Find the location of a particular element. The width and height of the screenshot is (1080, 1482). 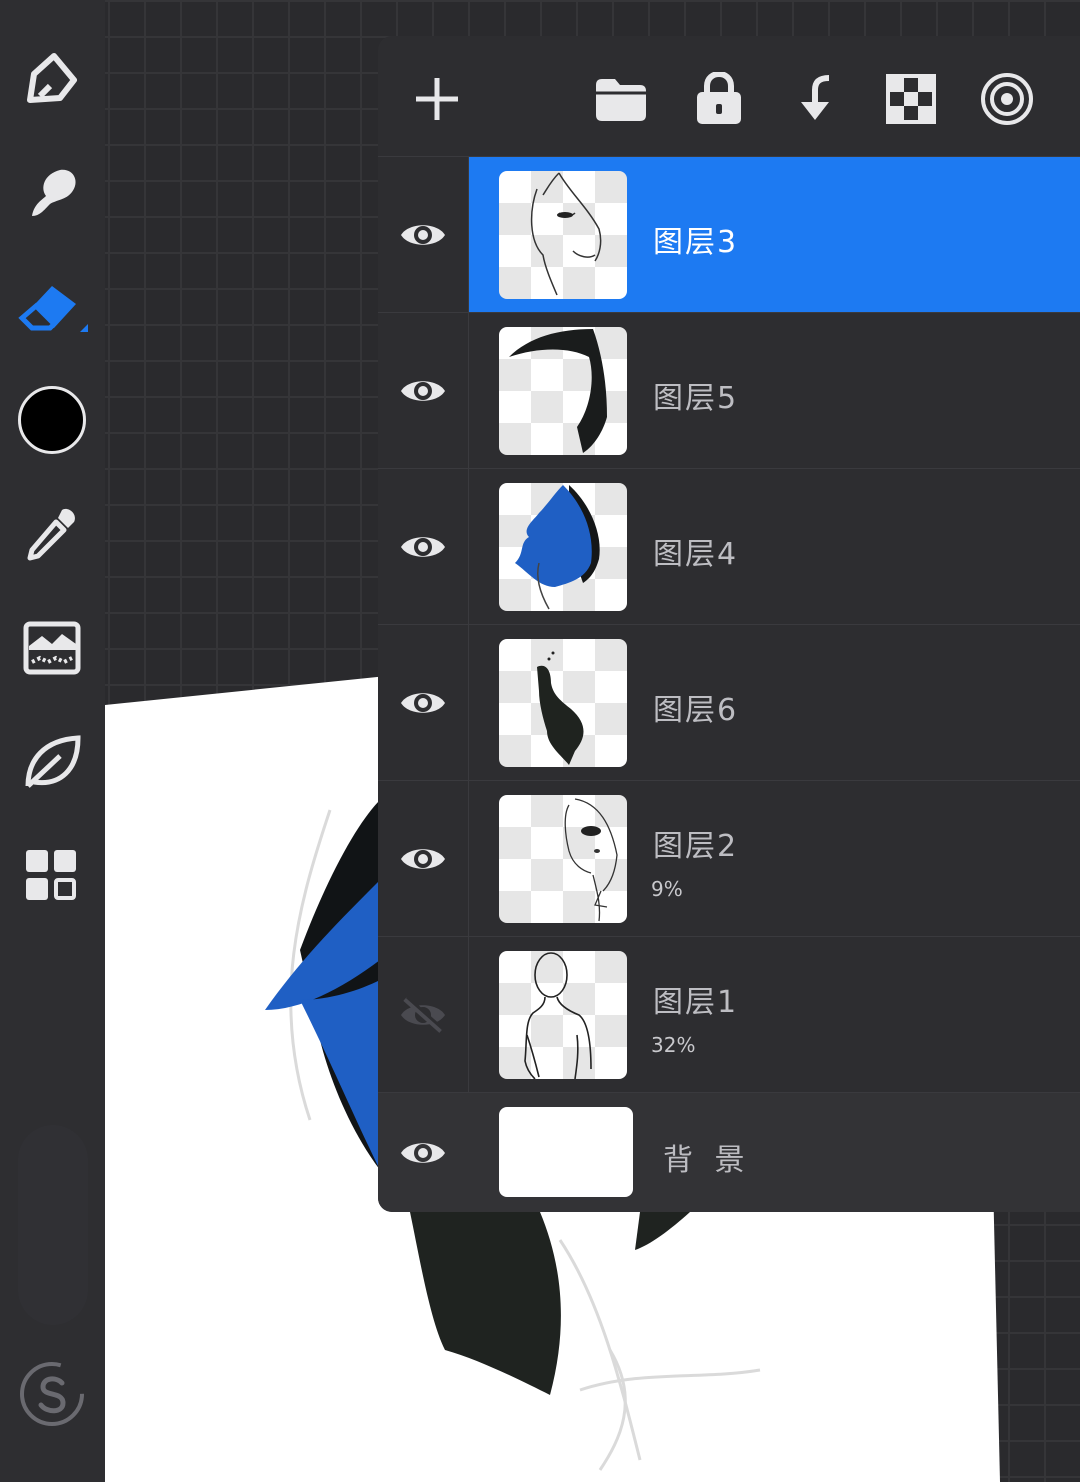

leaf-icon is located at coordinates (52, 762).